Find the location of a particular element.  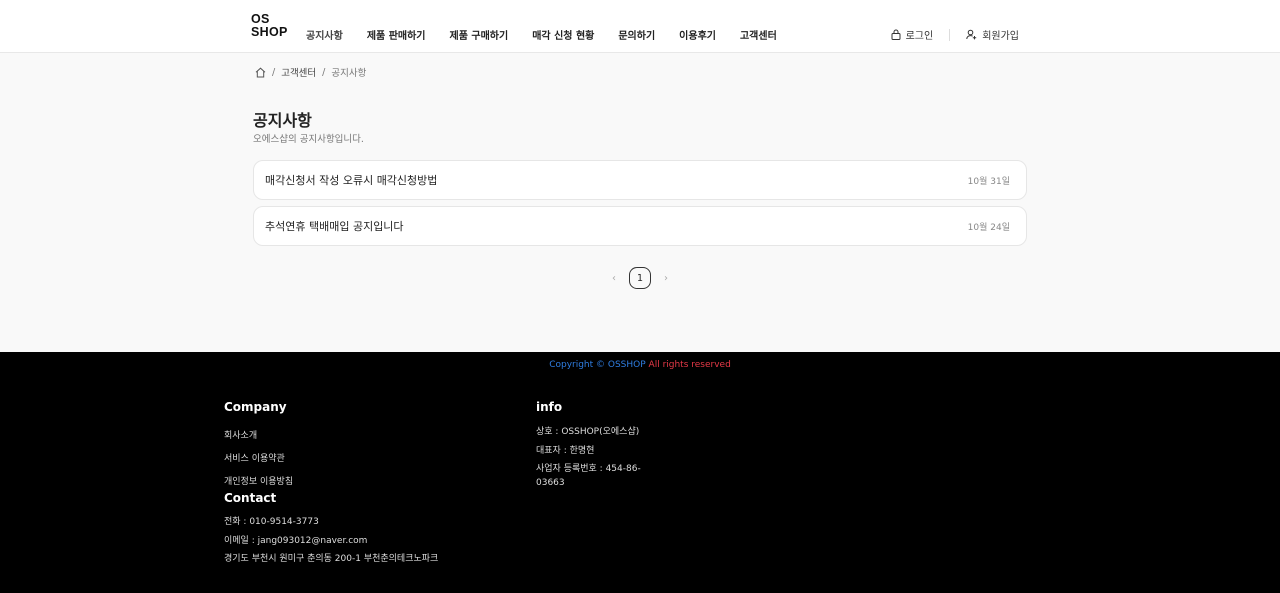

info-company-name: 상호 : OSSHOP(오에스샵) is located at coordinates (588, 432).